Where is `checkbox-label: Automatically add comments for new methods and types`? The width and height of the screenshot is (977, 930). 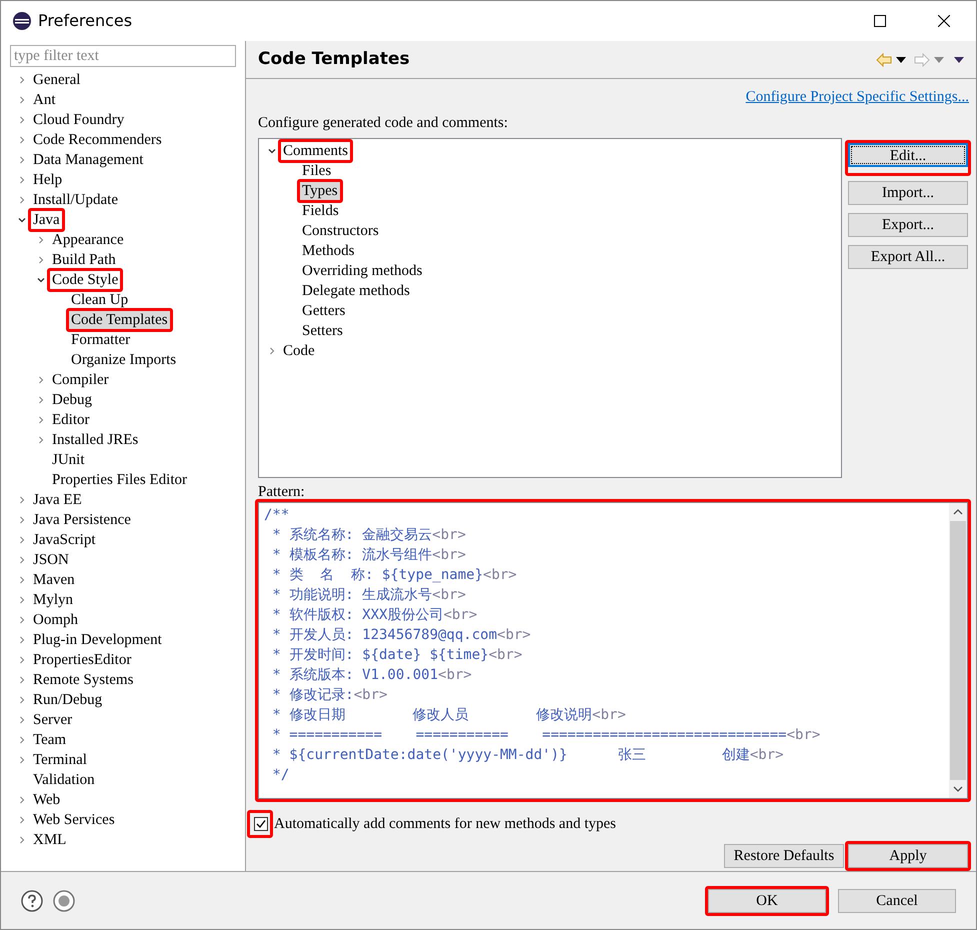 checkbox-label: Automatically add comments for new methods and types is located at coordinates (445, 824).